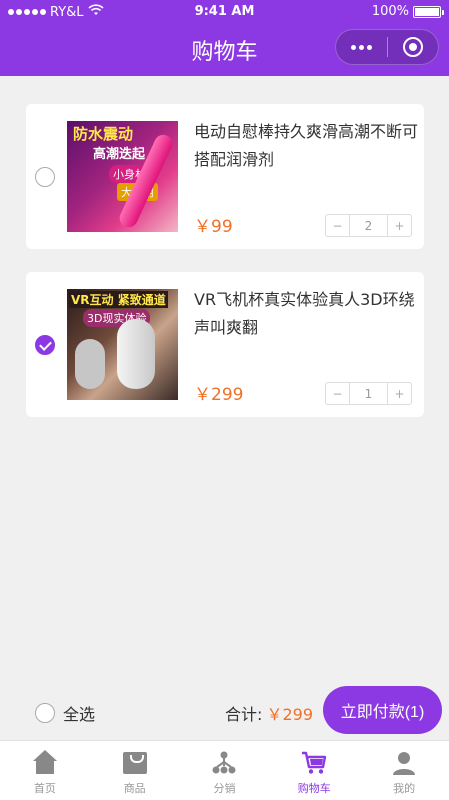 Image resolution: width=449 pixels, height=800 pixels. I want to click on quantity-value: 1, so click(368, 393).